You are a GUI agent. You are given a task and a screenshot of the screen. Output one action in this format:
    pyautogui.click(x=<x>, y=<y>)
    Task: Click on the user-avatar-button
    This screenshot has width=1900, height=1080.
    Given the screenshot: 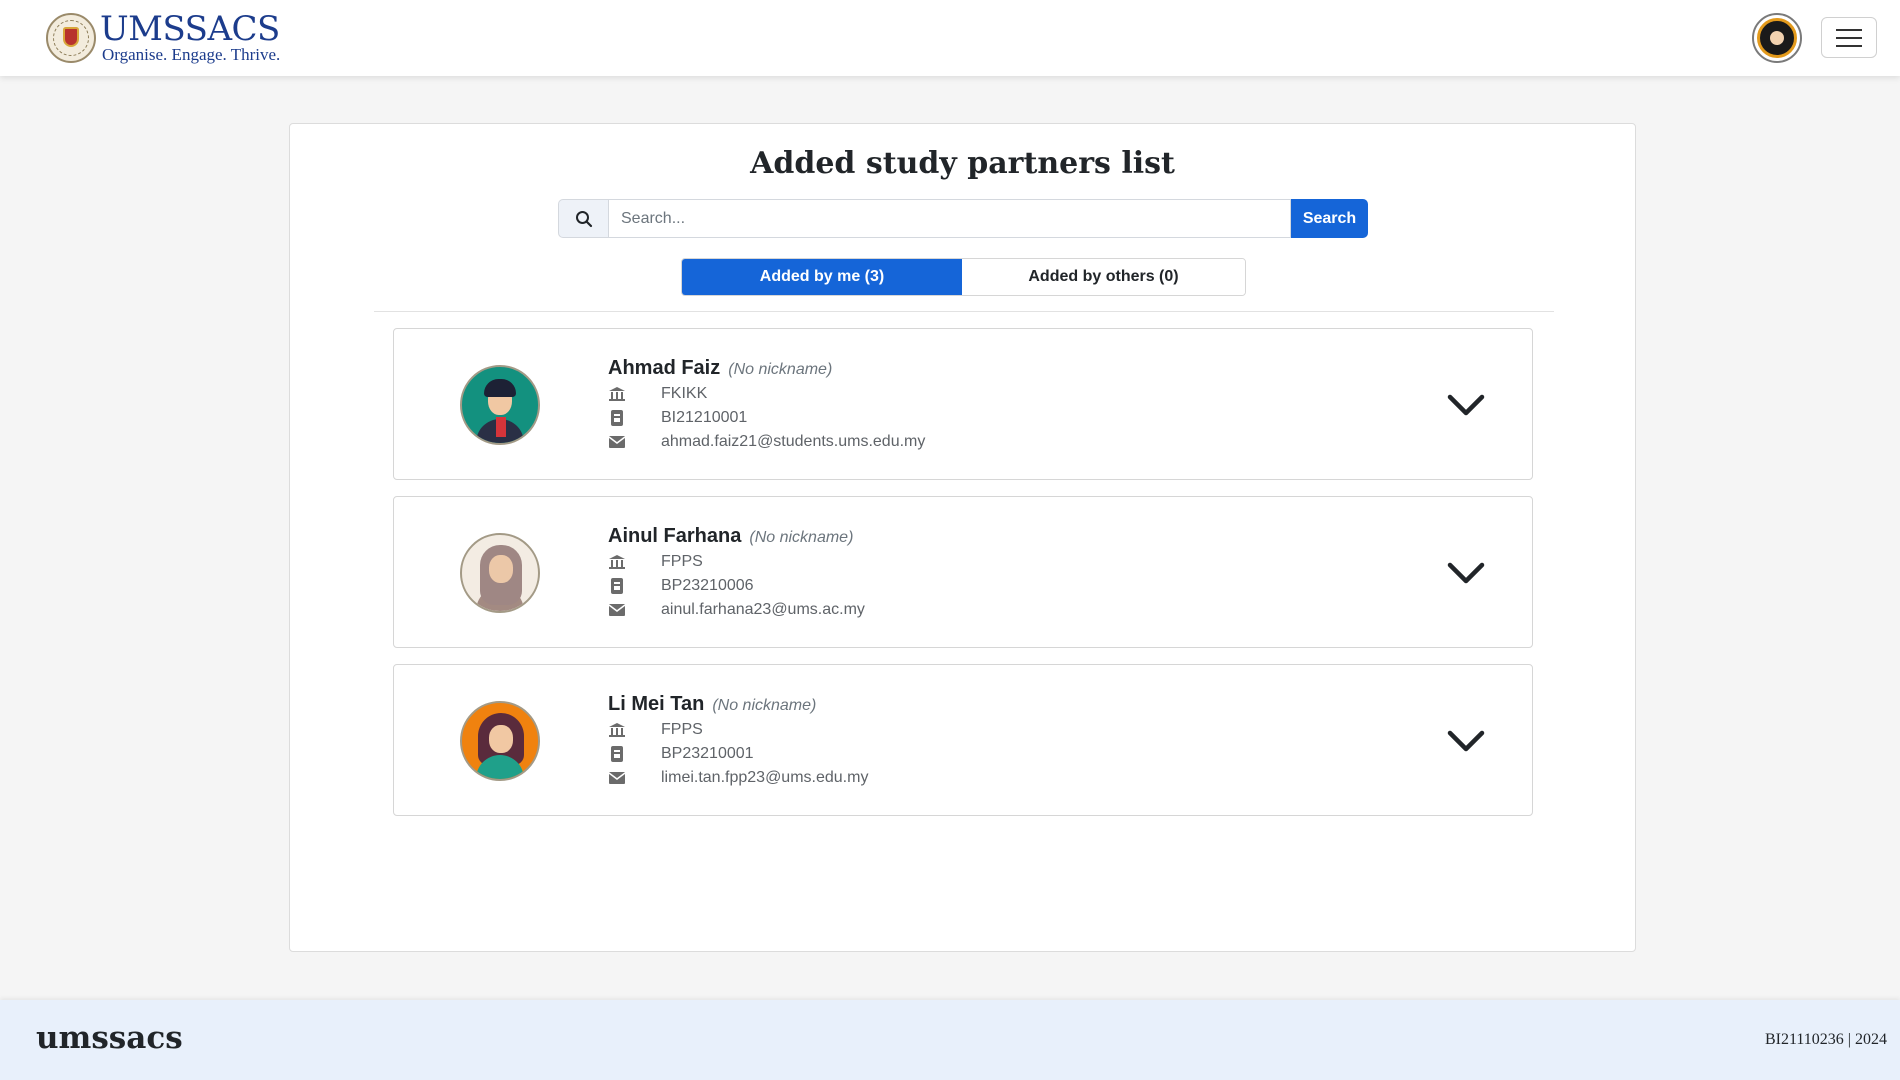 What is the action you would take?
    pyautogui.click(x=1777, y=38)
    